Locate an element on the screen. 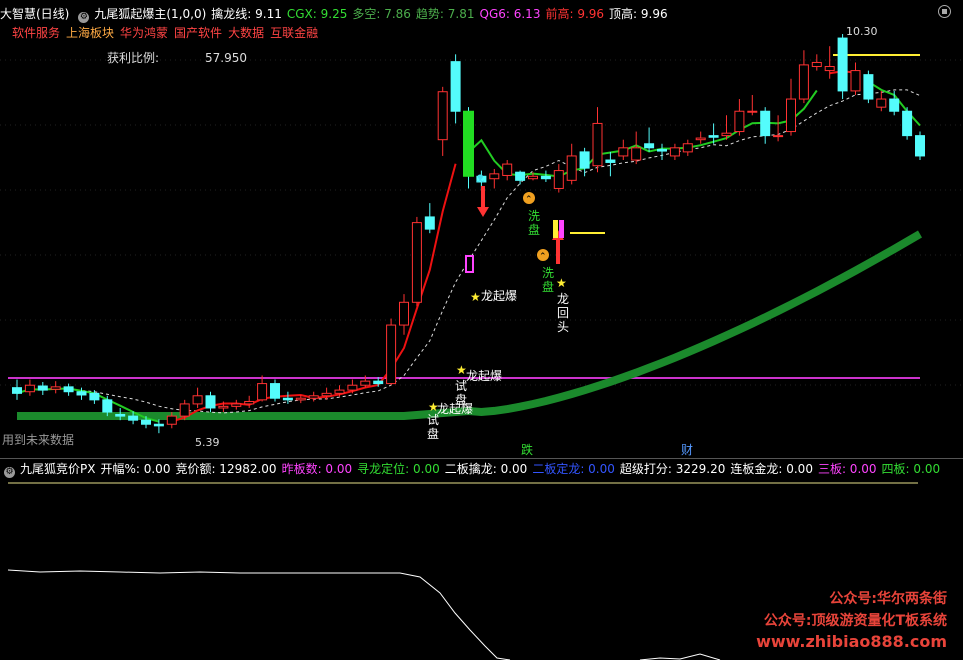 This screenshot has width=963, height=660. lower-value-0: 开幅%: 0.00 is located at coordinates (135, 469).